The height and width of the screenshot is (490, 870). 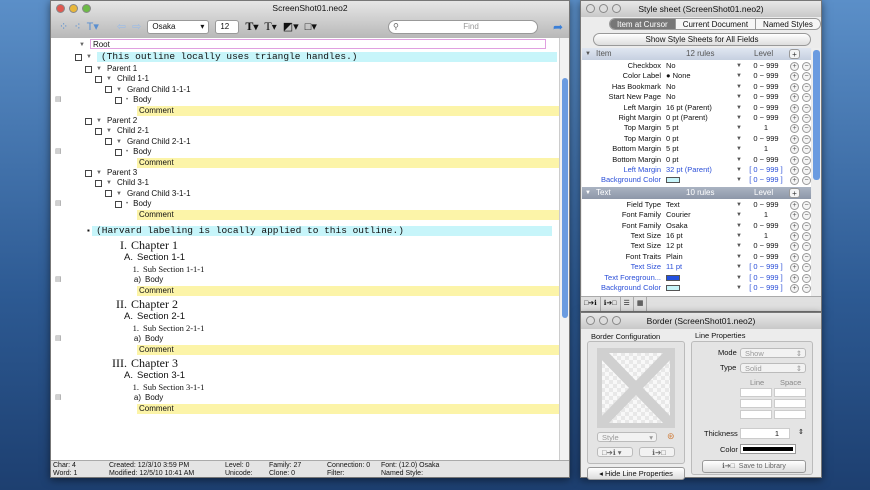 I want to click on style-rule-row: Background Color ▼ [ 0 ~ 999 ] + −, so click(x=696, y=180).